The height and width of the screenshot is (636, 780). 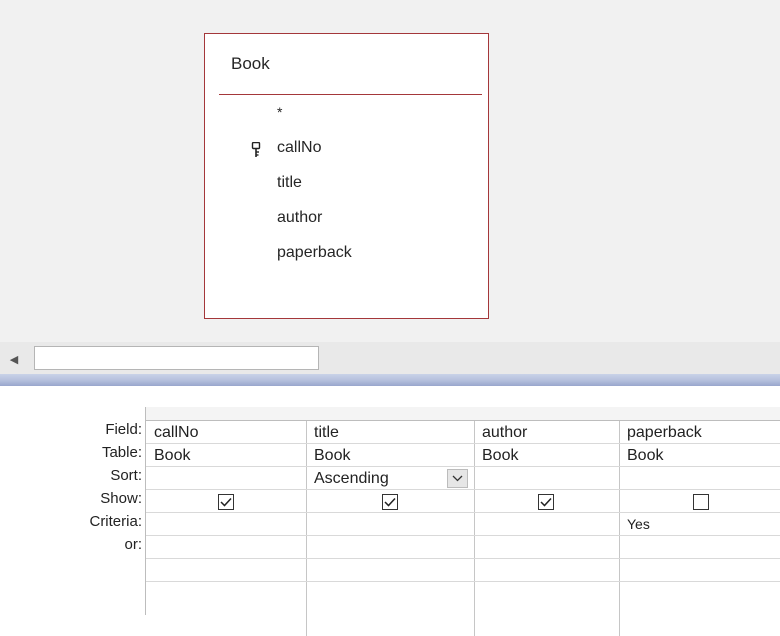 I want to click on table-title-divider, so click(x=350, y=94).